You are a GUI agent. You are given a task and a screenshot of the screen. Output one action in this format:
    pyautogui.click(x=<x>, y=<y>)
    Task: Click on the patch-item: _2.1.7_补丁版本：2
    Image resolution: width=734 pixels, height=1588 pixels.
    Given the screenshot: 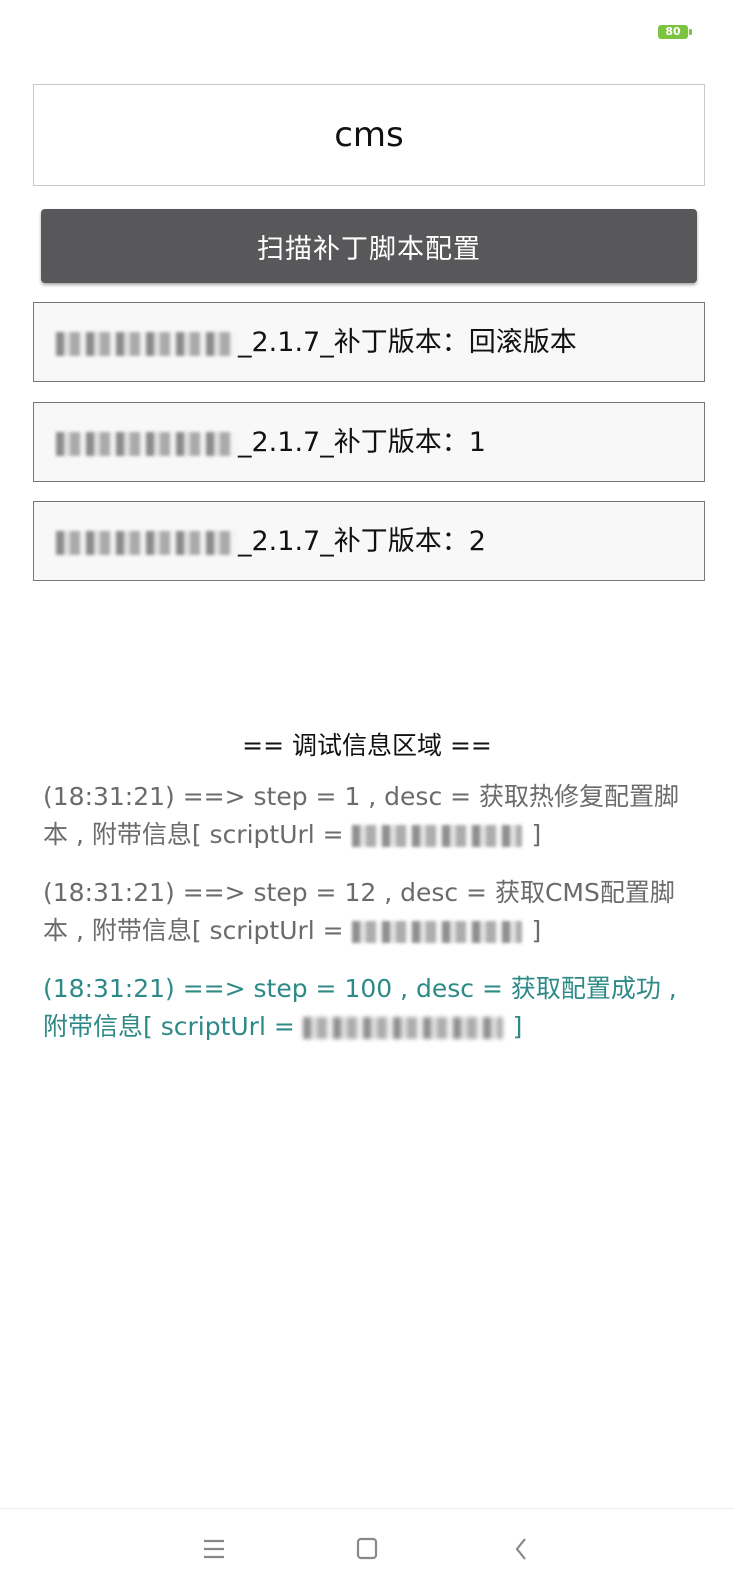 What is the action you would take?
    pyautogui.click(x=369, y=541)
    